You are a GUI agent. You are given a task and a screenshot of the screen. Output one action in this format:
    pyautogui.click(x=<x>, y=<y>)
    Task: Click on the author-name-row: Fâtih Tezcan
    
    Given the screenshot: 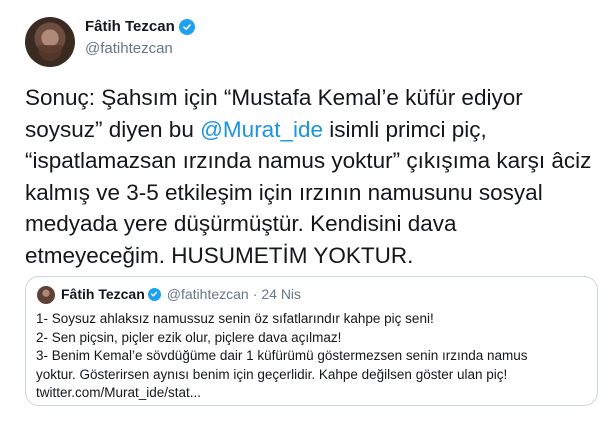 What is the action you would take?
    pyautogui.click(x=140, y=26)
    